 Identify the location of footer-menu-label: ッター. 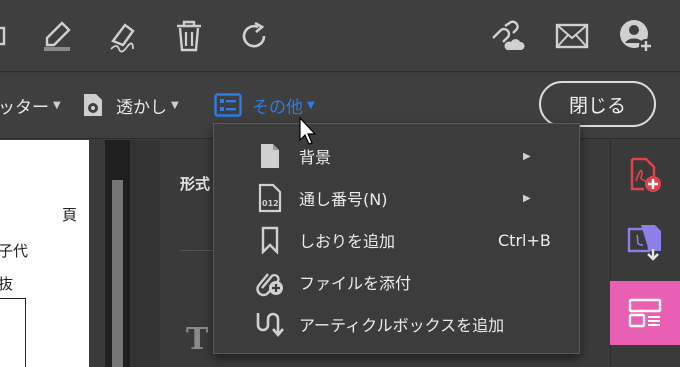
(24, 107).